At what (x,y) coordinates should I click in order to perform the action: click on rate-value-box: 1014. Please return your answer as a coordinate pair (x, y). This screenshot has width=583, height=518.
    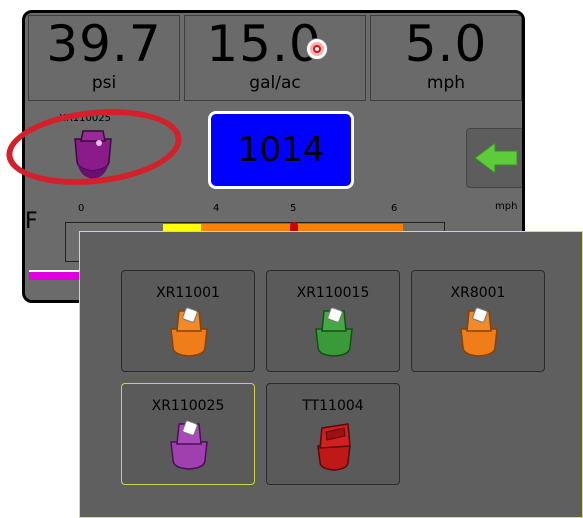
    Looking at the image, I should click on (281, 150).